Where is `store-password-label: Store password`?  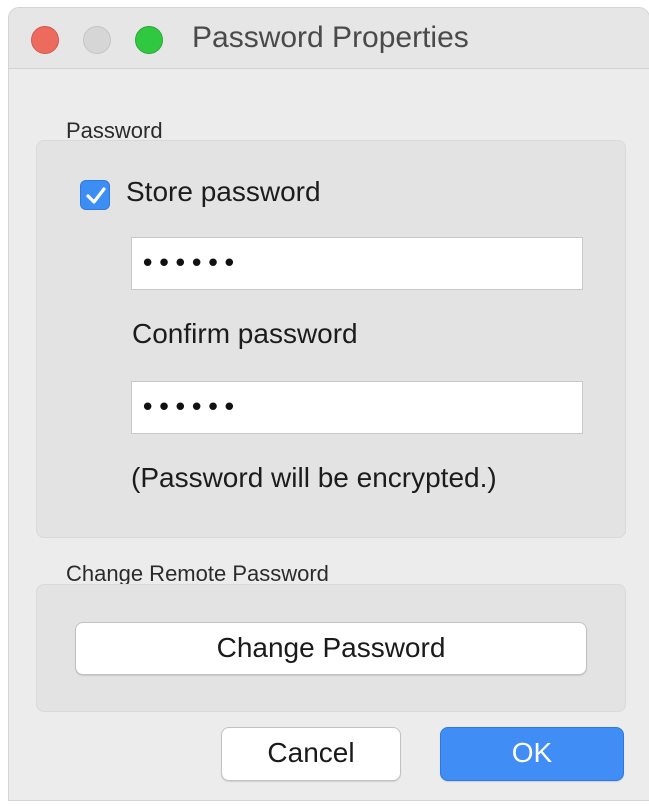
store-password-label: Store password is located at coordinates (223, 192).